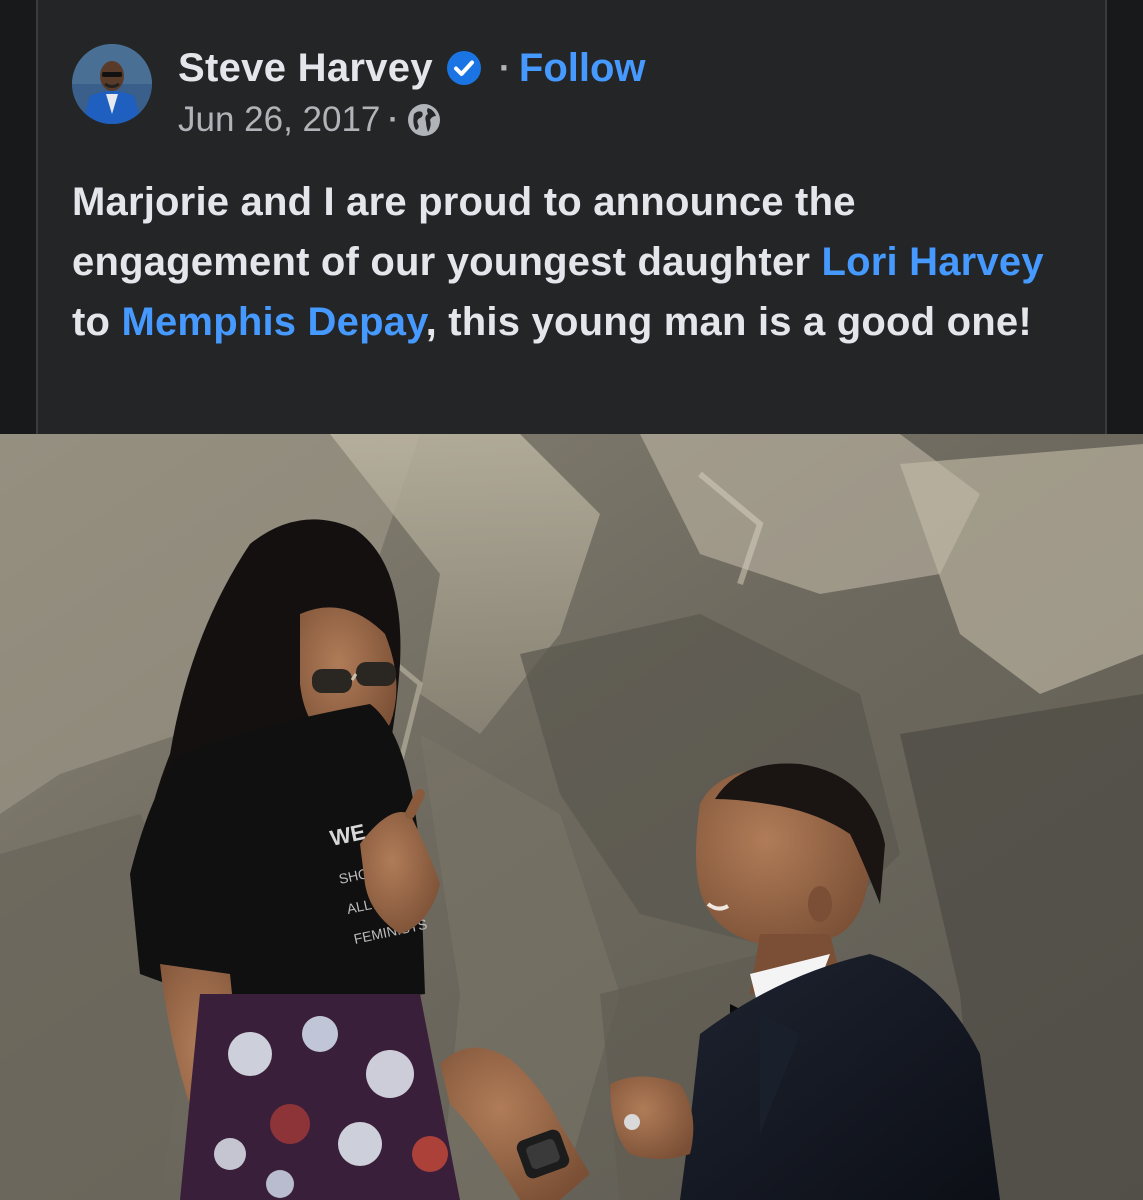  Describe the element at coordinates (582, 68) in the screenshot. I see `follow-button: Follow` at that location.